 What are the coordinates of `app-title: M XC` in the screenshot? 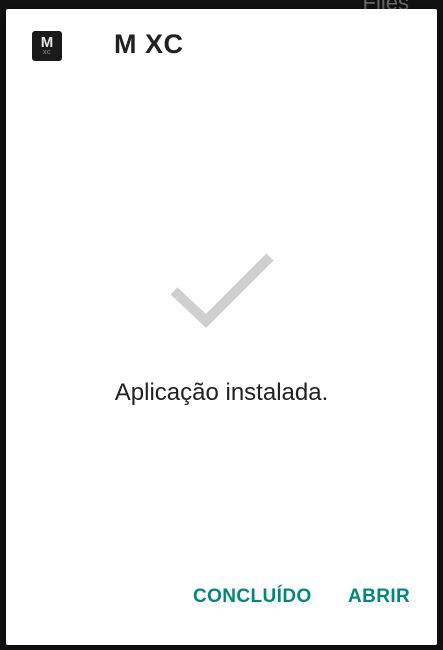 It's located at (149, 44).